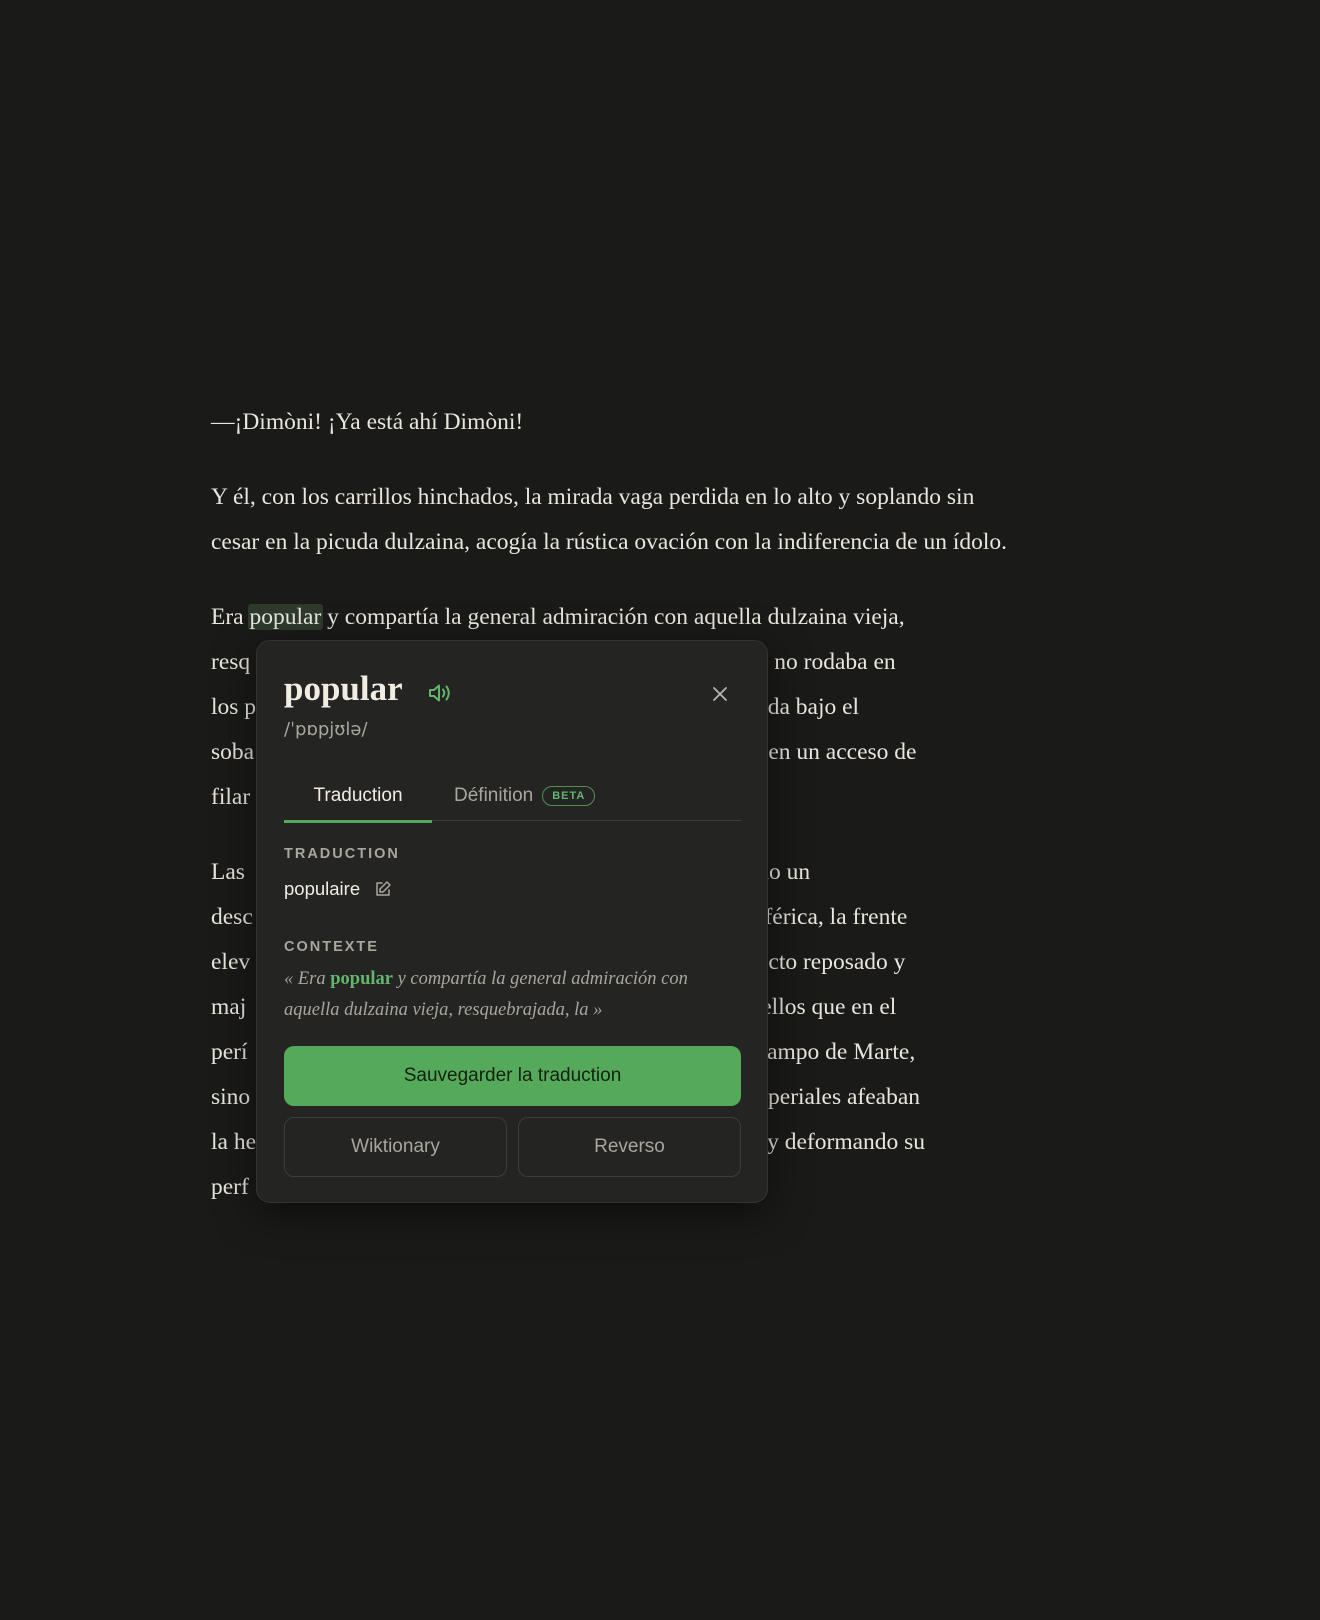  I want to click on beta-badge: BETA, so click(569, 796).